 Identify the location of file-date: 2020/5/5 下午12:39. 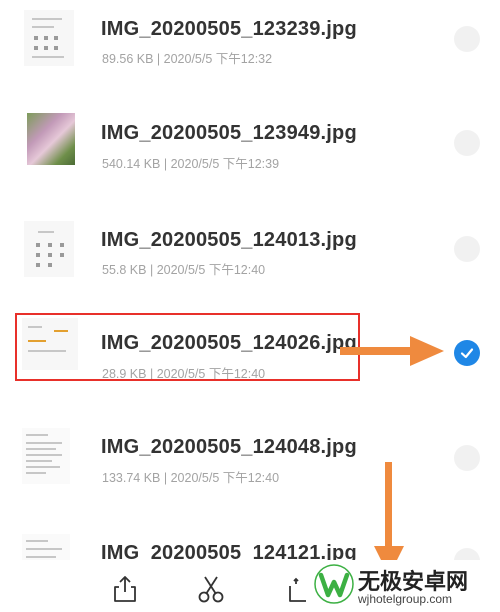
(225, 164).